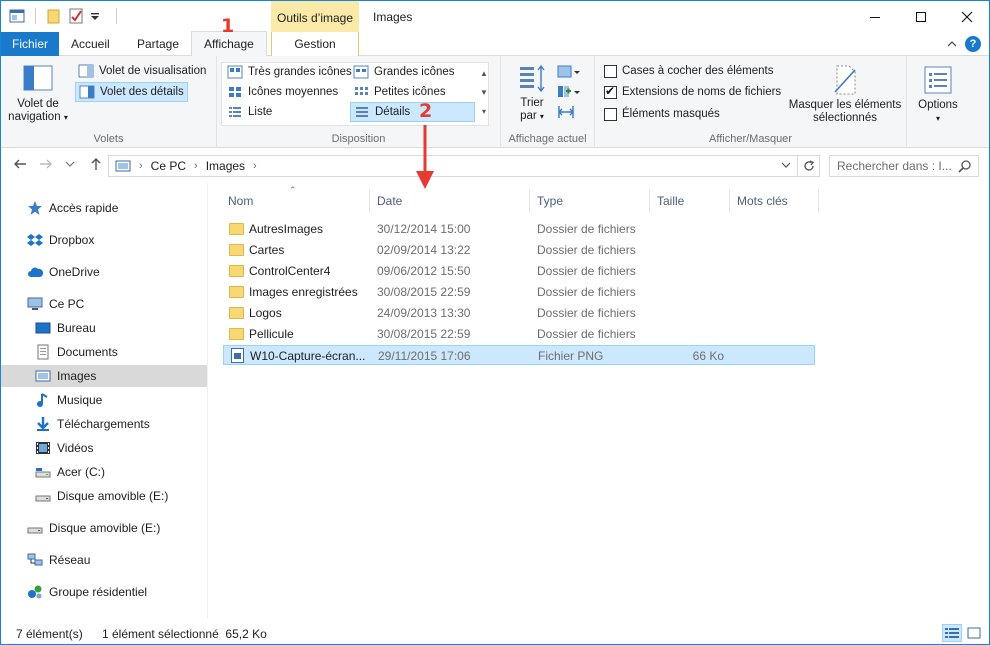  I want to click on layout-list-label: Liste, so click(260, 112).